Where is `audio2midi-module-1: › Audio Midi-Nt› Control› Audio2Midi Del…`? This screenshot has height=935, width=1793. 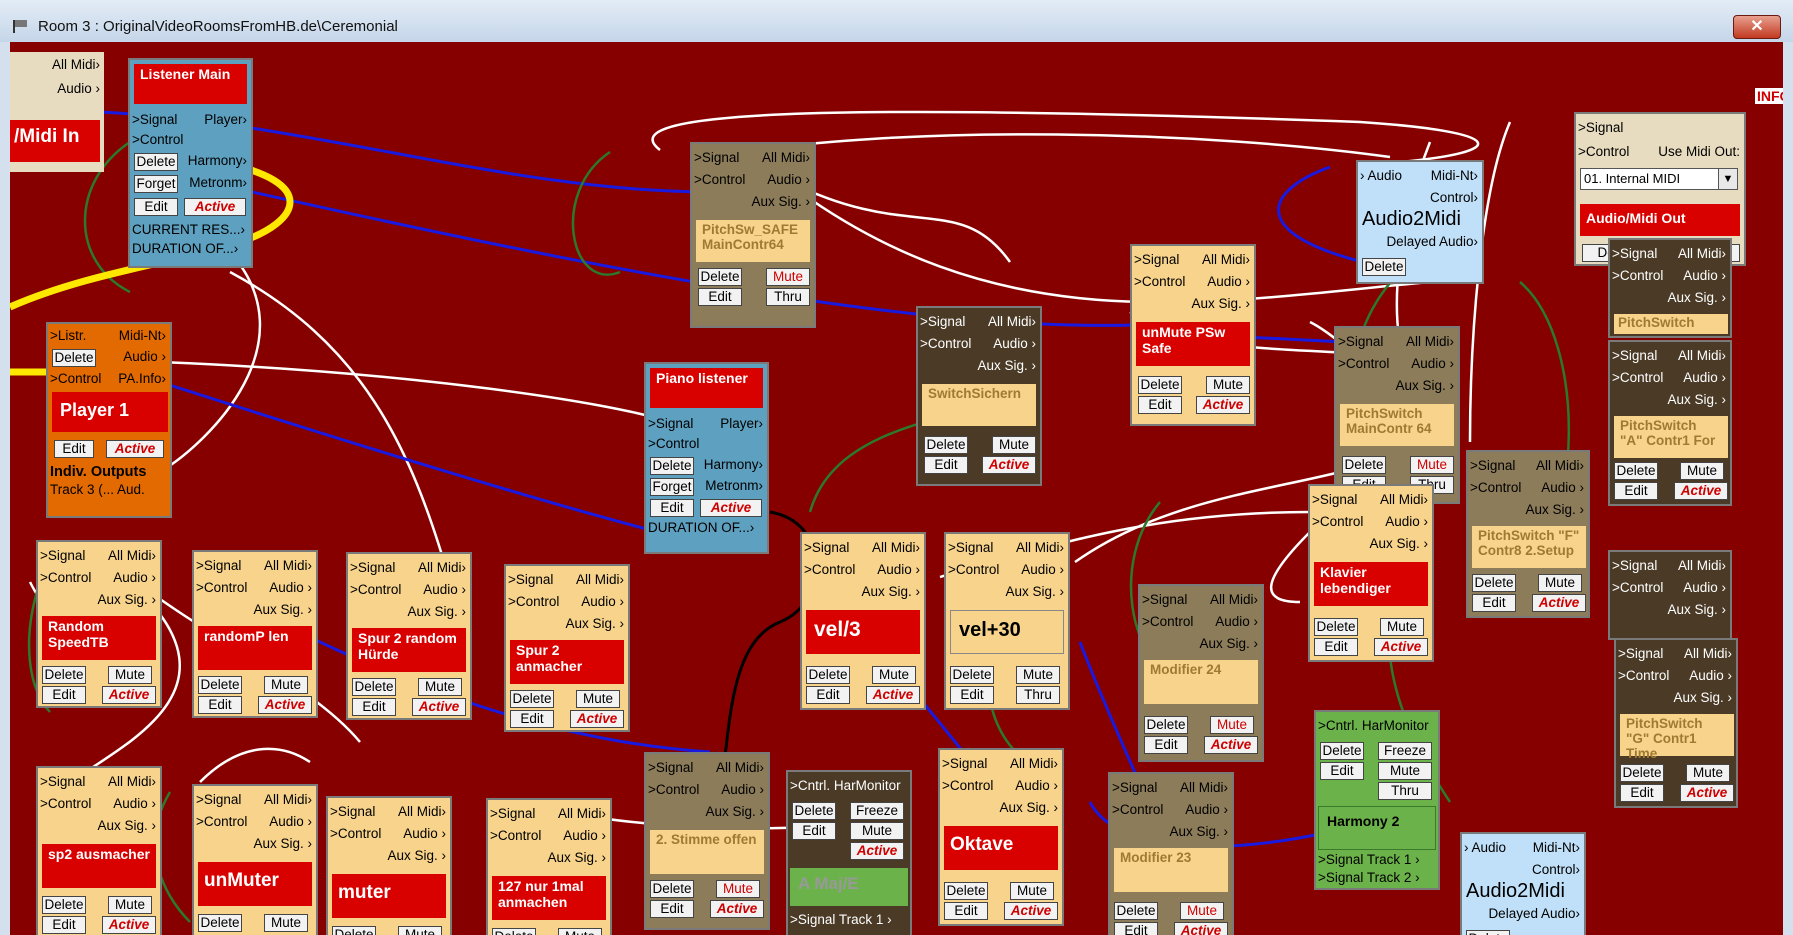 audio2midi-module-1: › Audio Midi-Nt› Control› Audio2Midi Del… is located at coordinates (1420, 222).